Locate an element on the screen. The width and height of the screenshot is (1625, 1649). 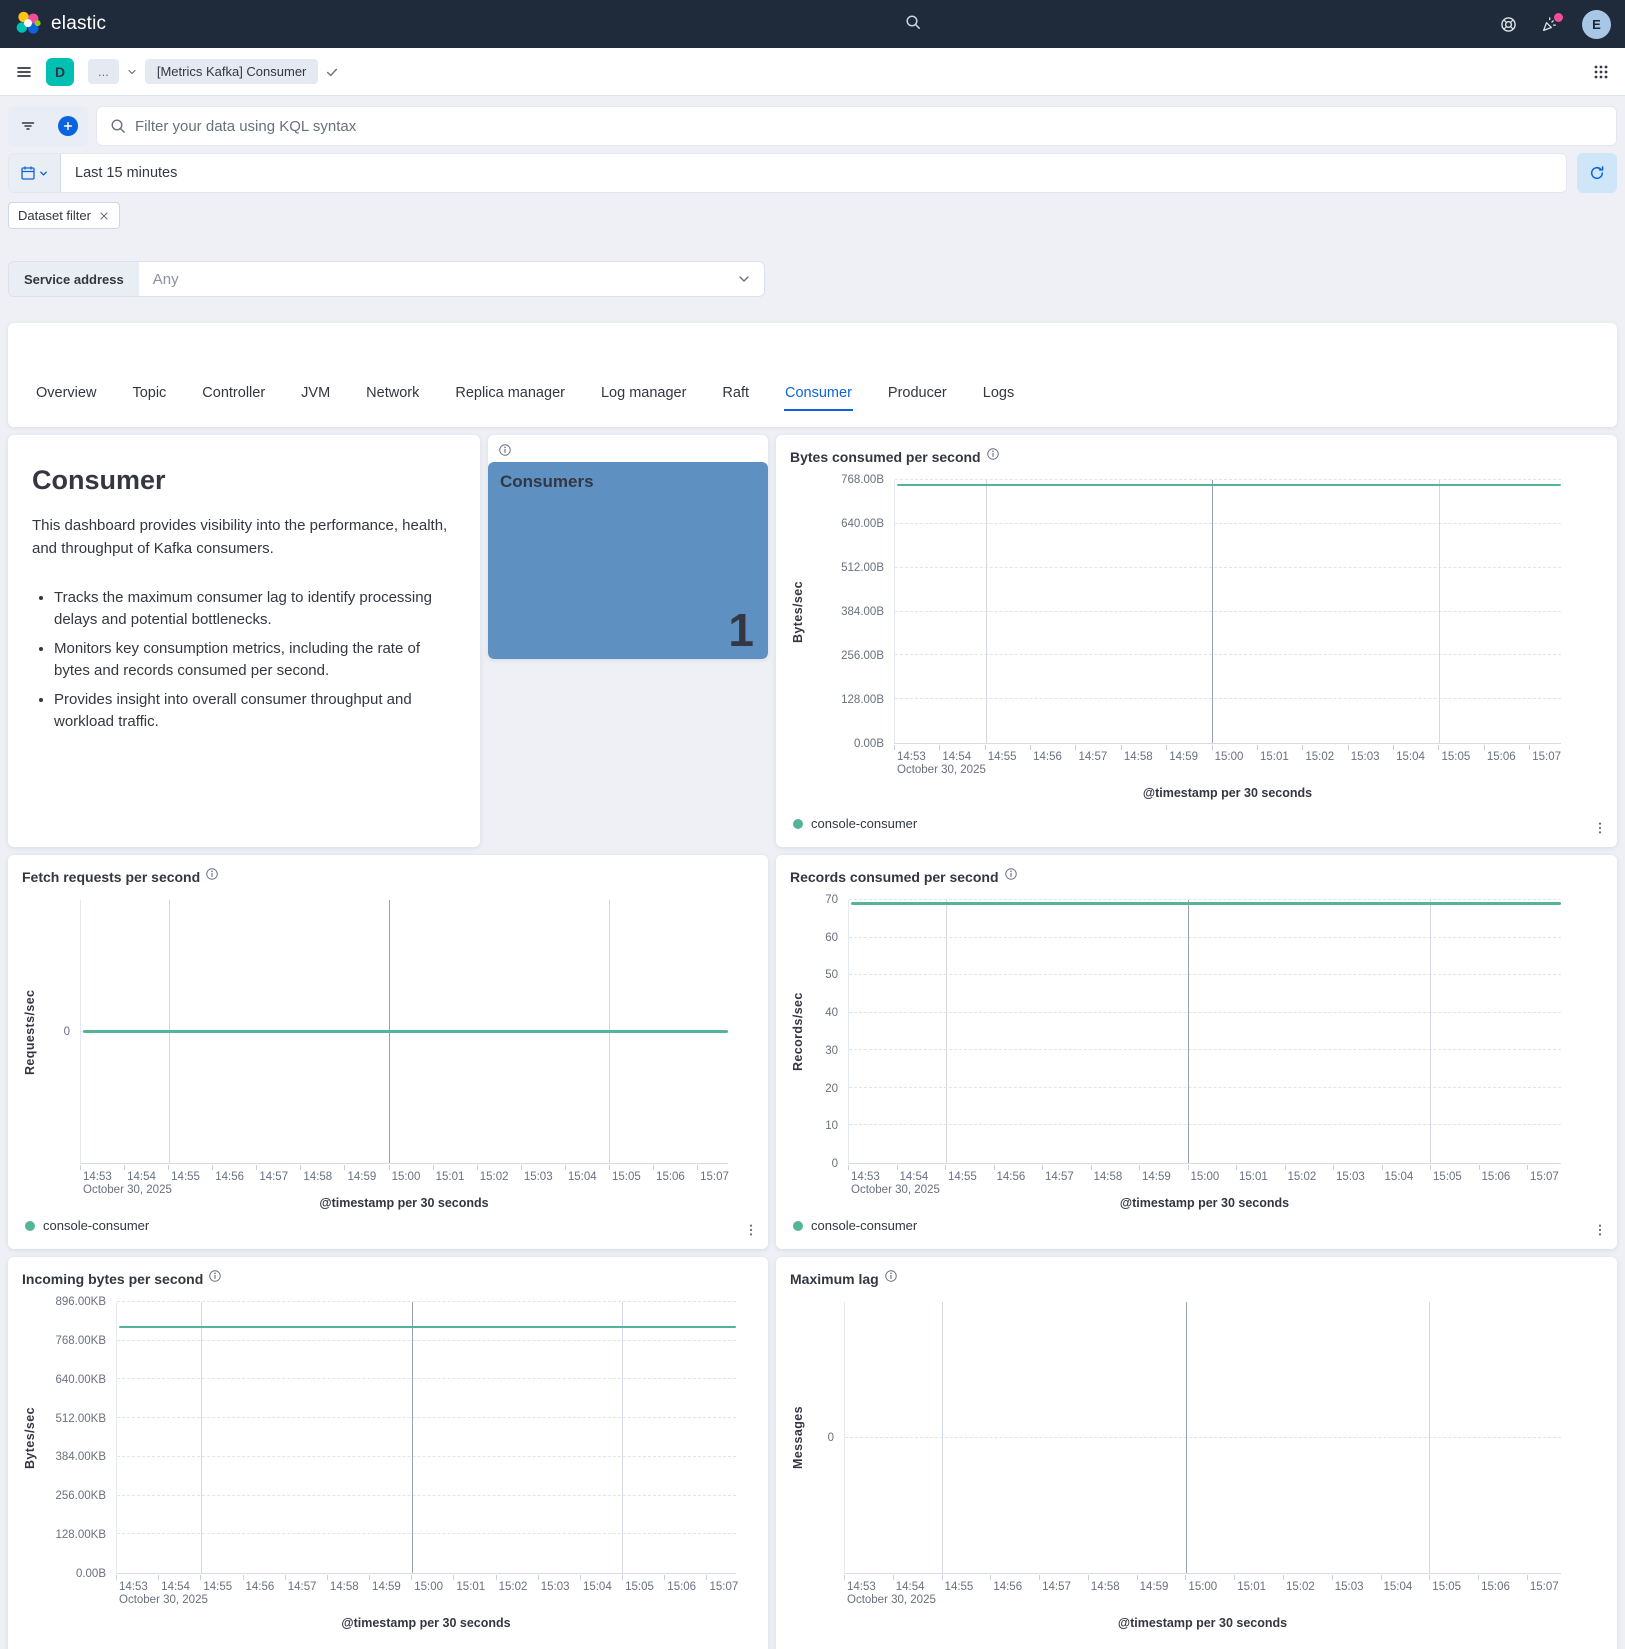
add-filter-button is located at coordinates (68, 126).